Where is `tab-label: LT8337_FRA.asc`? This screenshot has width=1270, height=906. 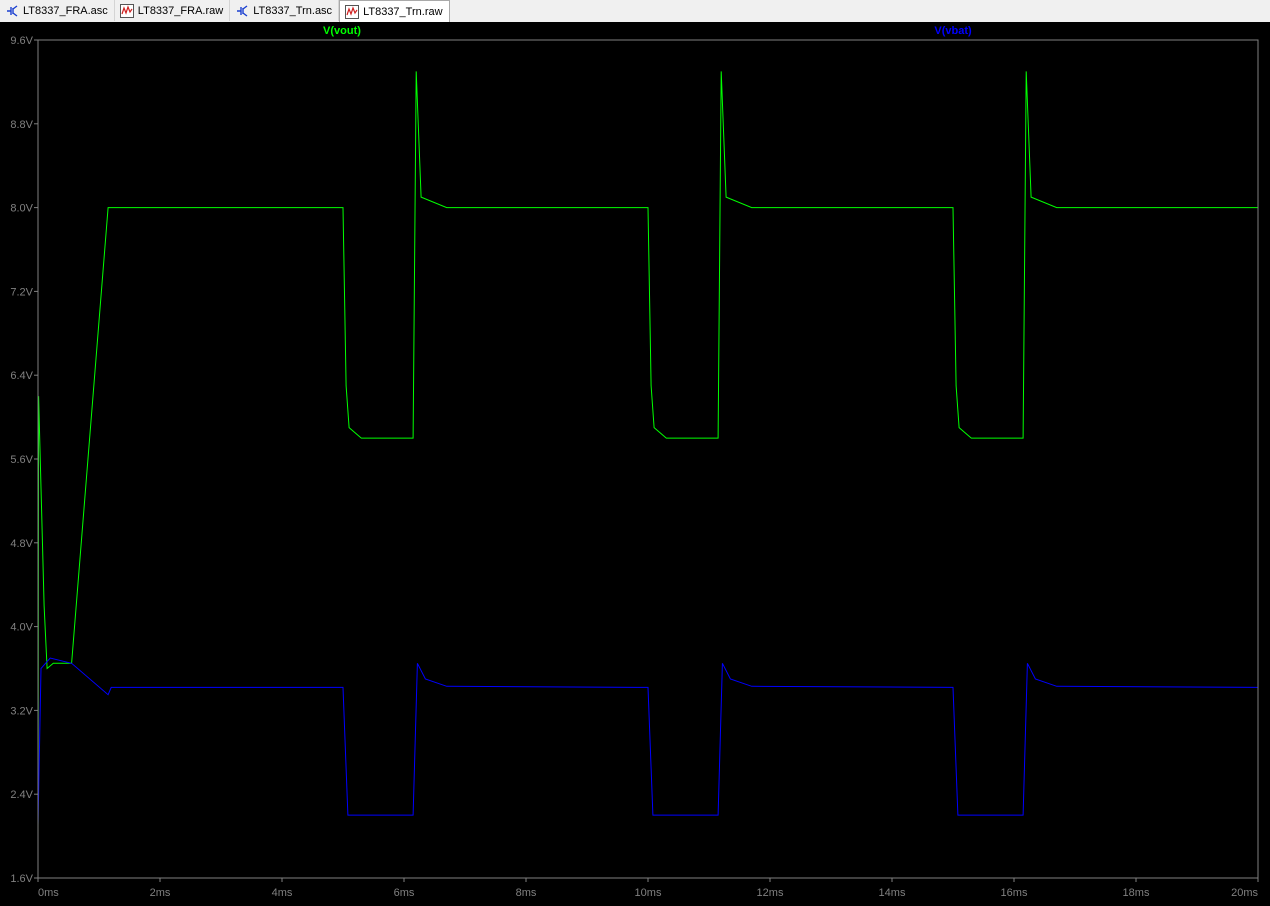 tab-label: LT8337_FRA.asc is located at coordinates (65, 10).